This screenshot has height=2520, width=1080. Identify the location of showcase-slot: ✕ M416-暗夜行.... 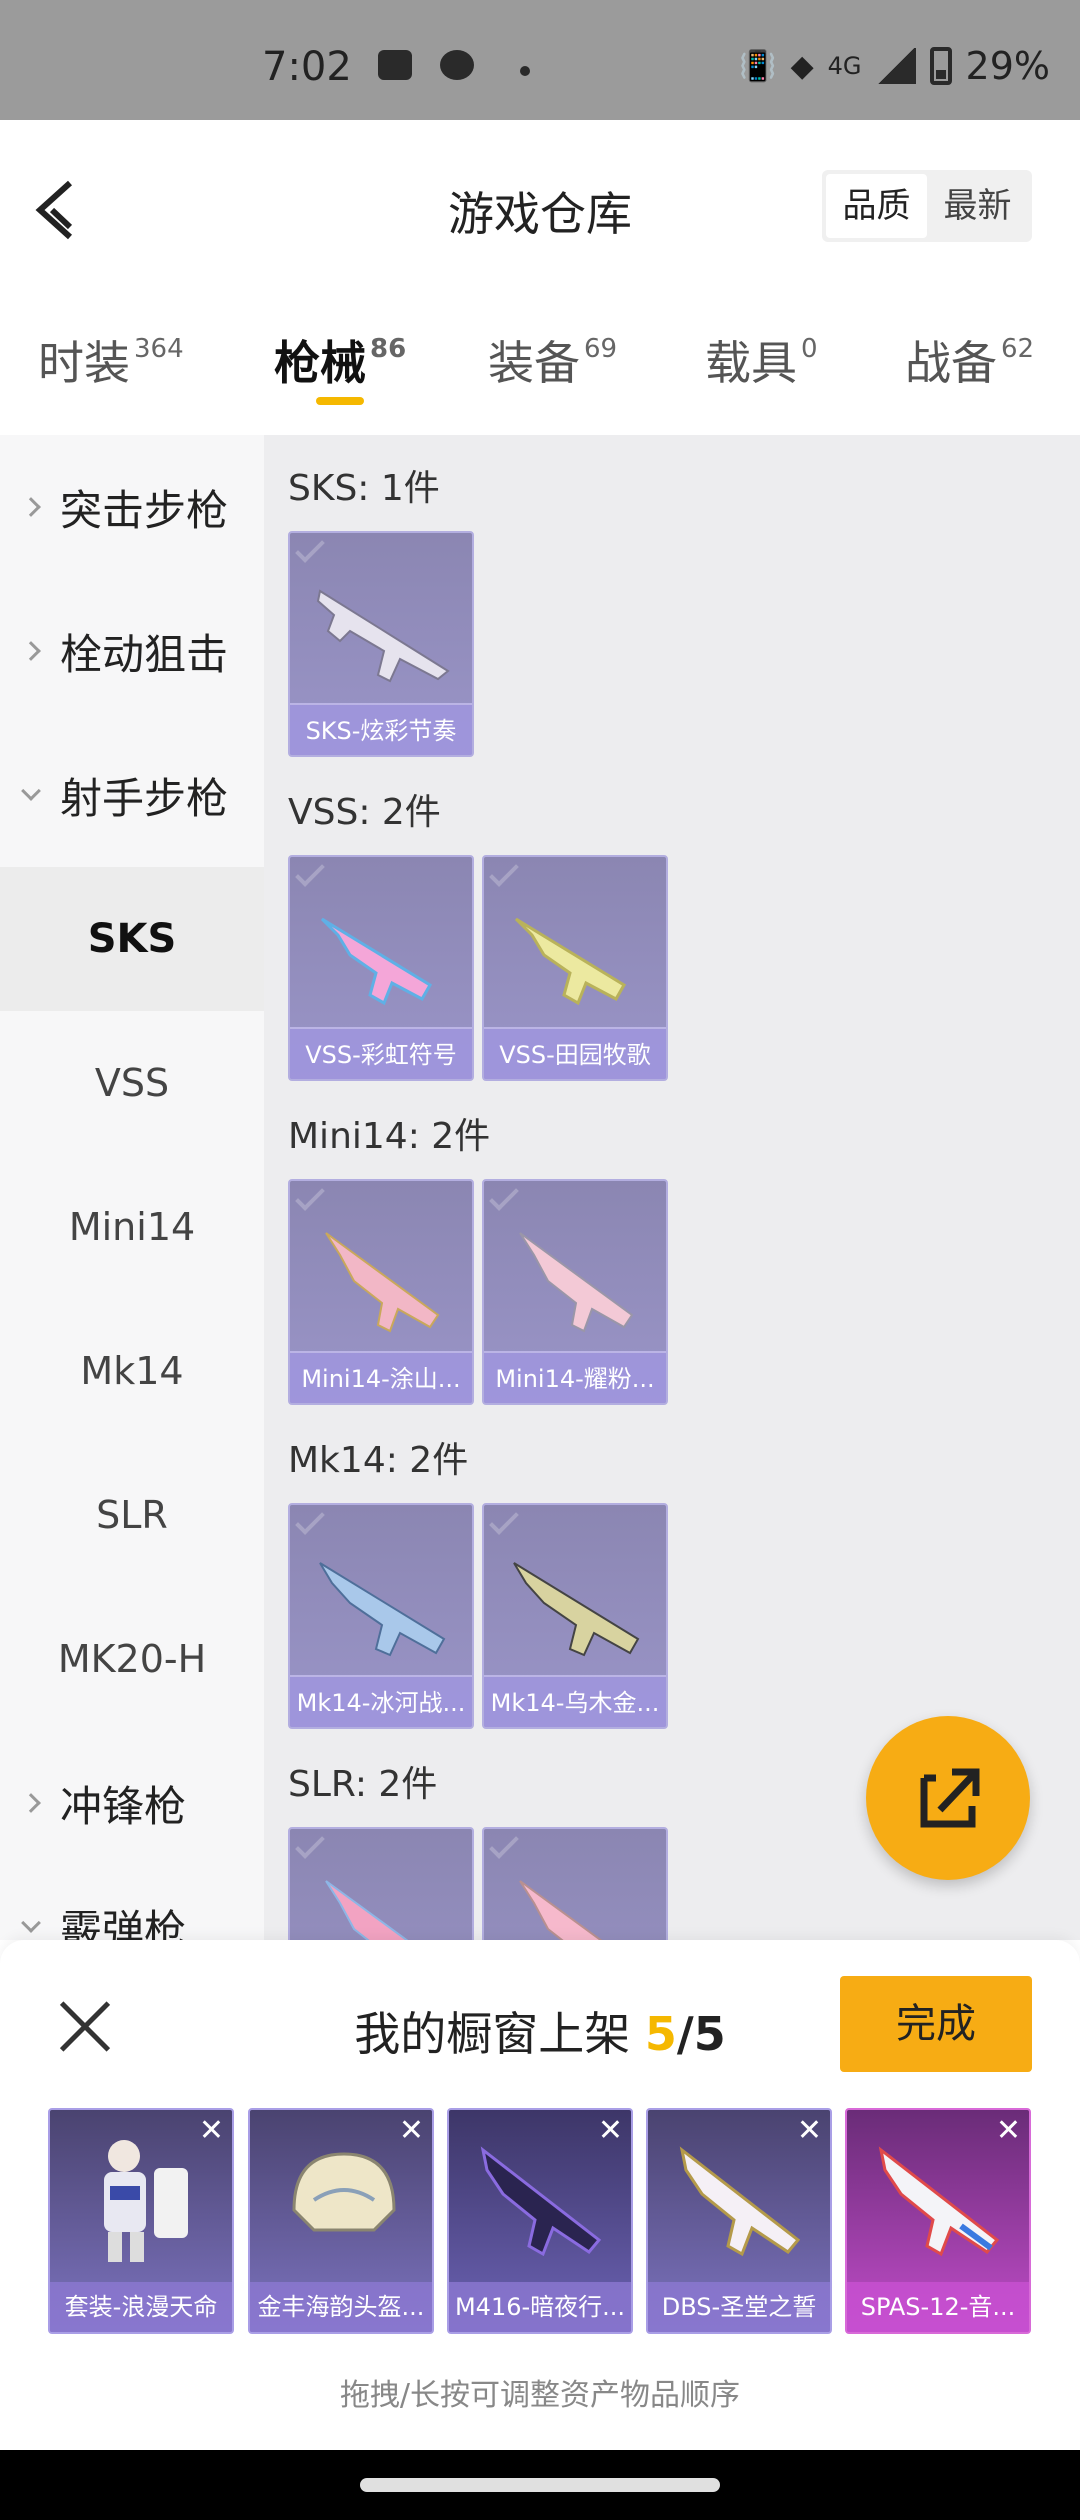
(540, 2221).